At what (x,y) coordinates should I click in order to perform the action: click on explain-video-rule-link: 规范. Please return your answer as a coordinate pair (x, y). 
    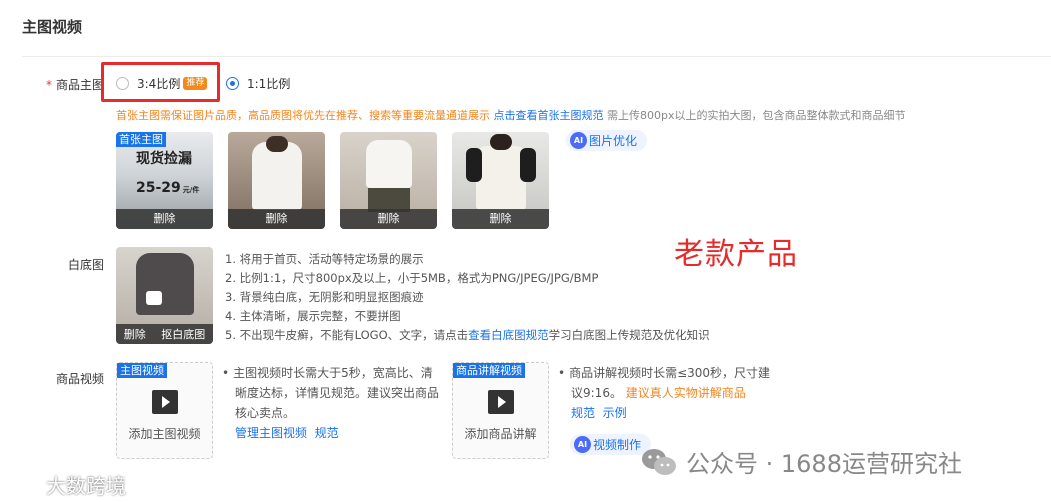
    Looking at the image, I should click on (583, 413).